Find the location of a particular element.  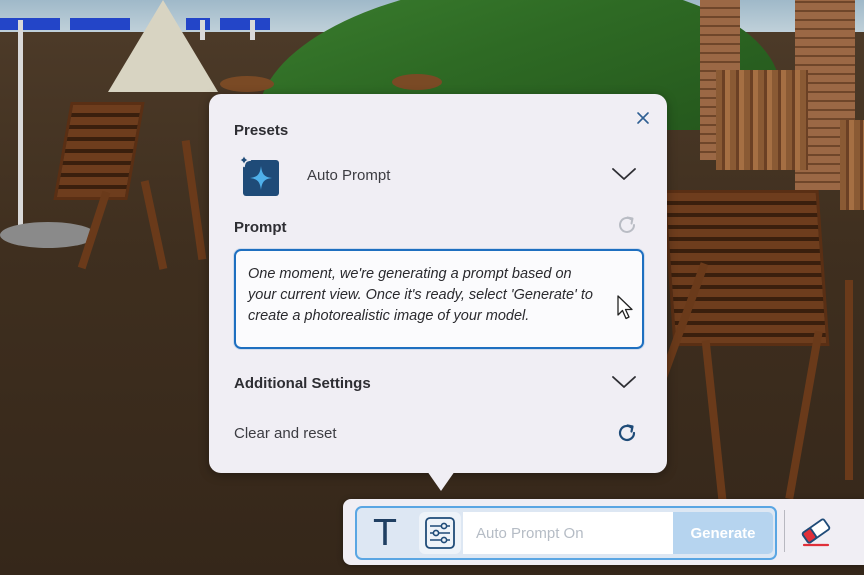

prompt-title: Prompt is located at coordinates (260, 227).